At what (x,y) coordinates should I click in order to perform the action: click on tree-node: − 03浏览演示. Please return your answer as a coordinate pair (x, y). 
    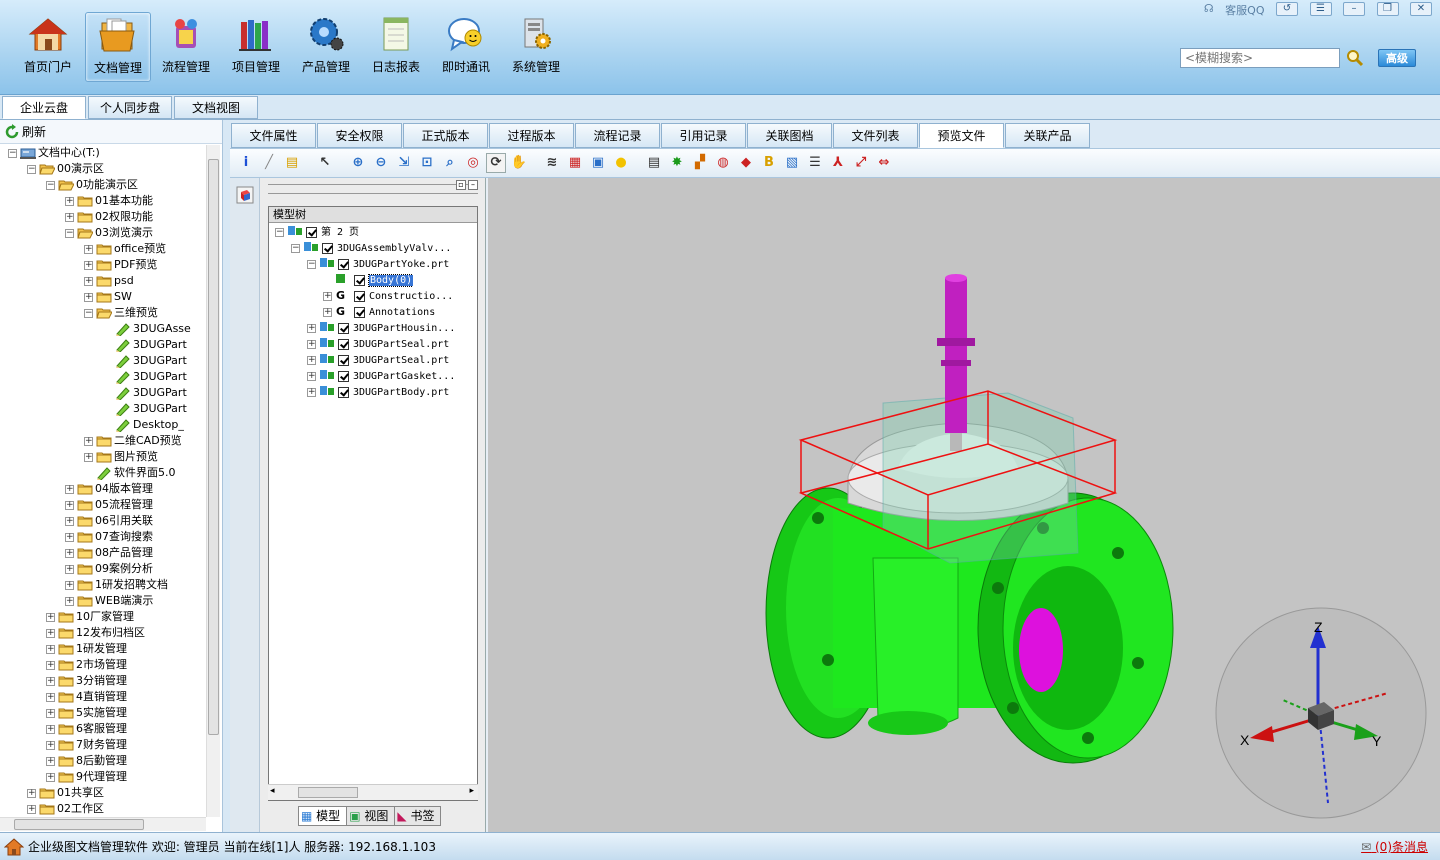
    Looking at the image, I should click on (109, 233).